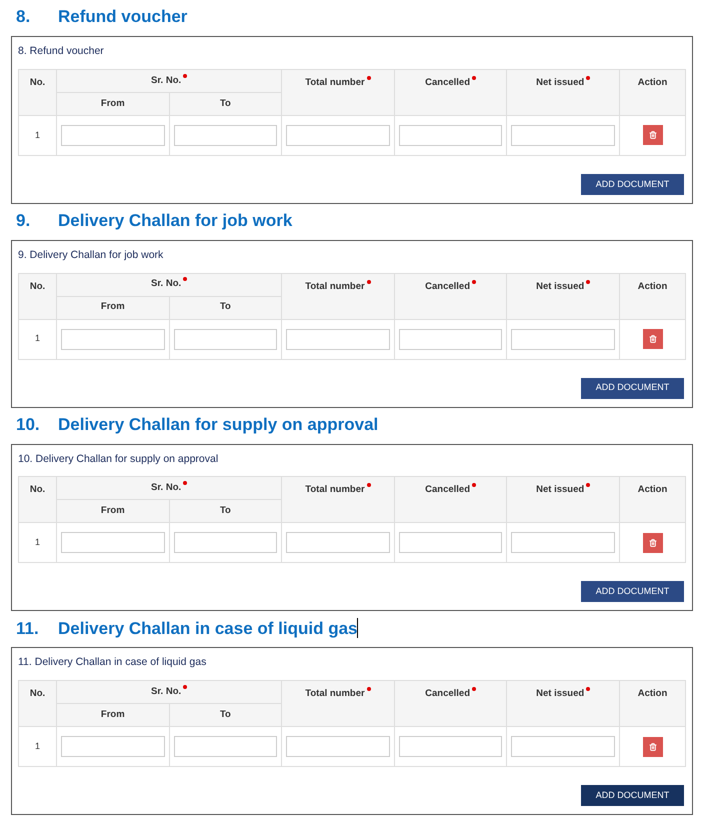  What do you see at coordinates (28, 629) in the screenshot?
I see `section-number: 11.` at bounding box center [28, 629].